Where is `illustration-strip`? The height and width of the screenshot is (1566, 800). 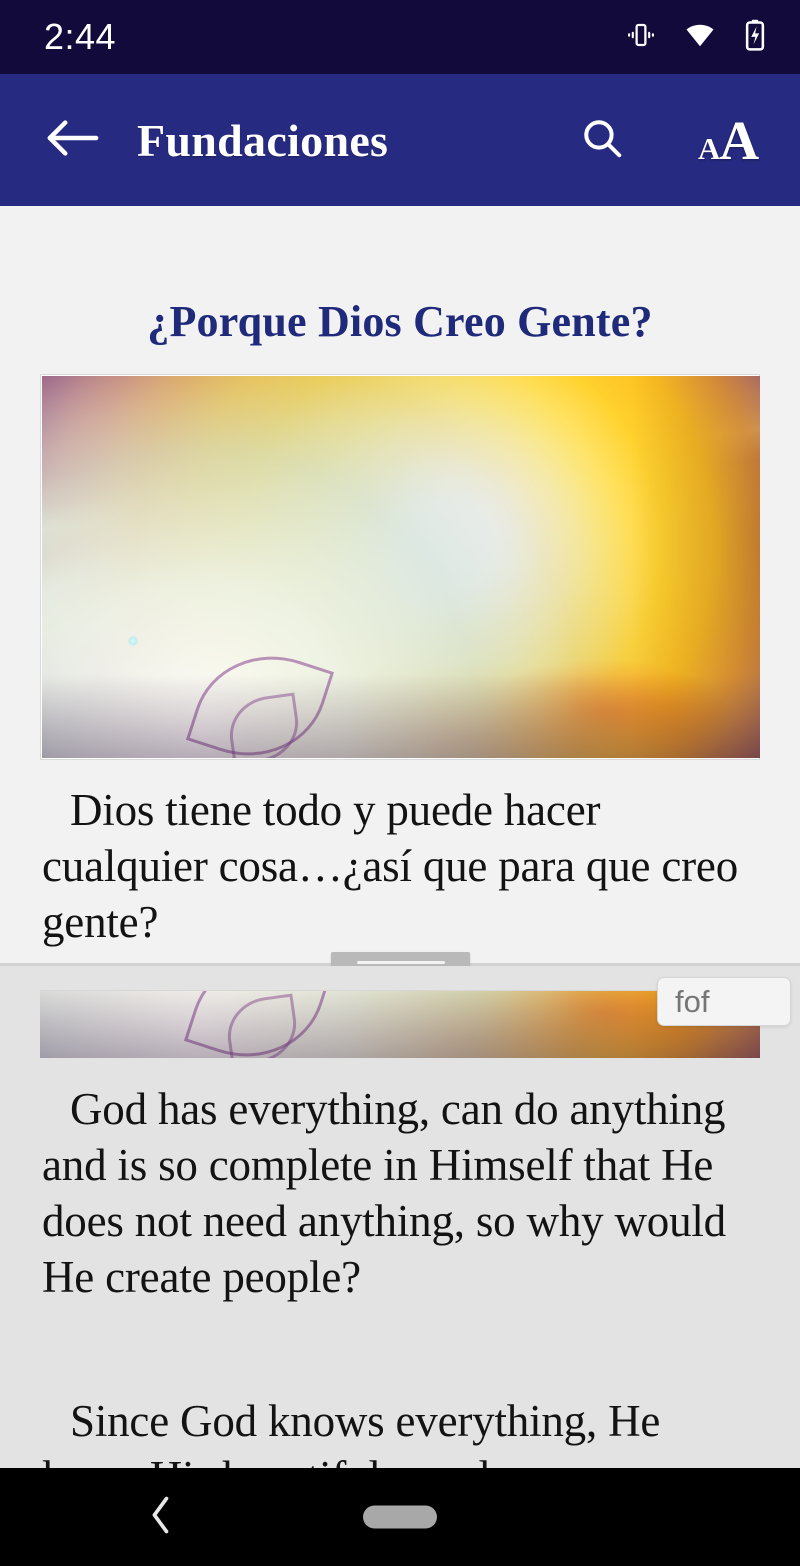
illustration-strip is located at coordinates (400, 1024).